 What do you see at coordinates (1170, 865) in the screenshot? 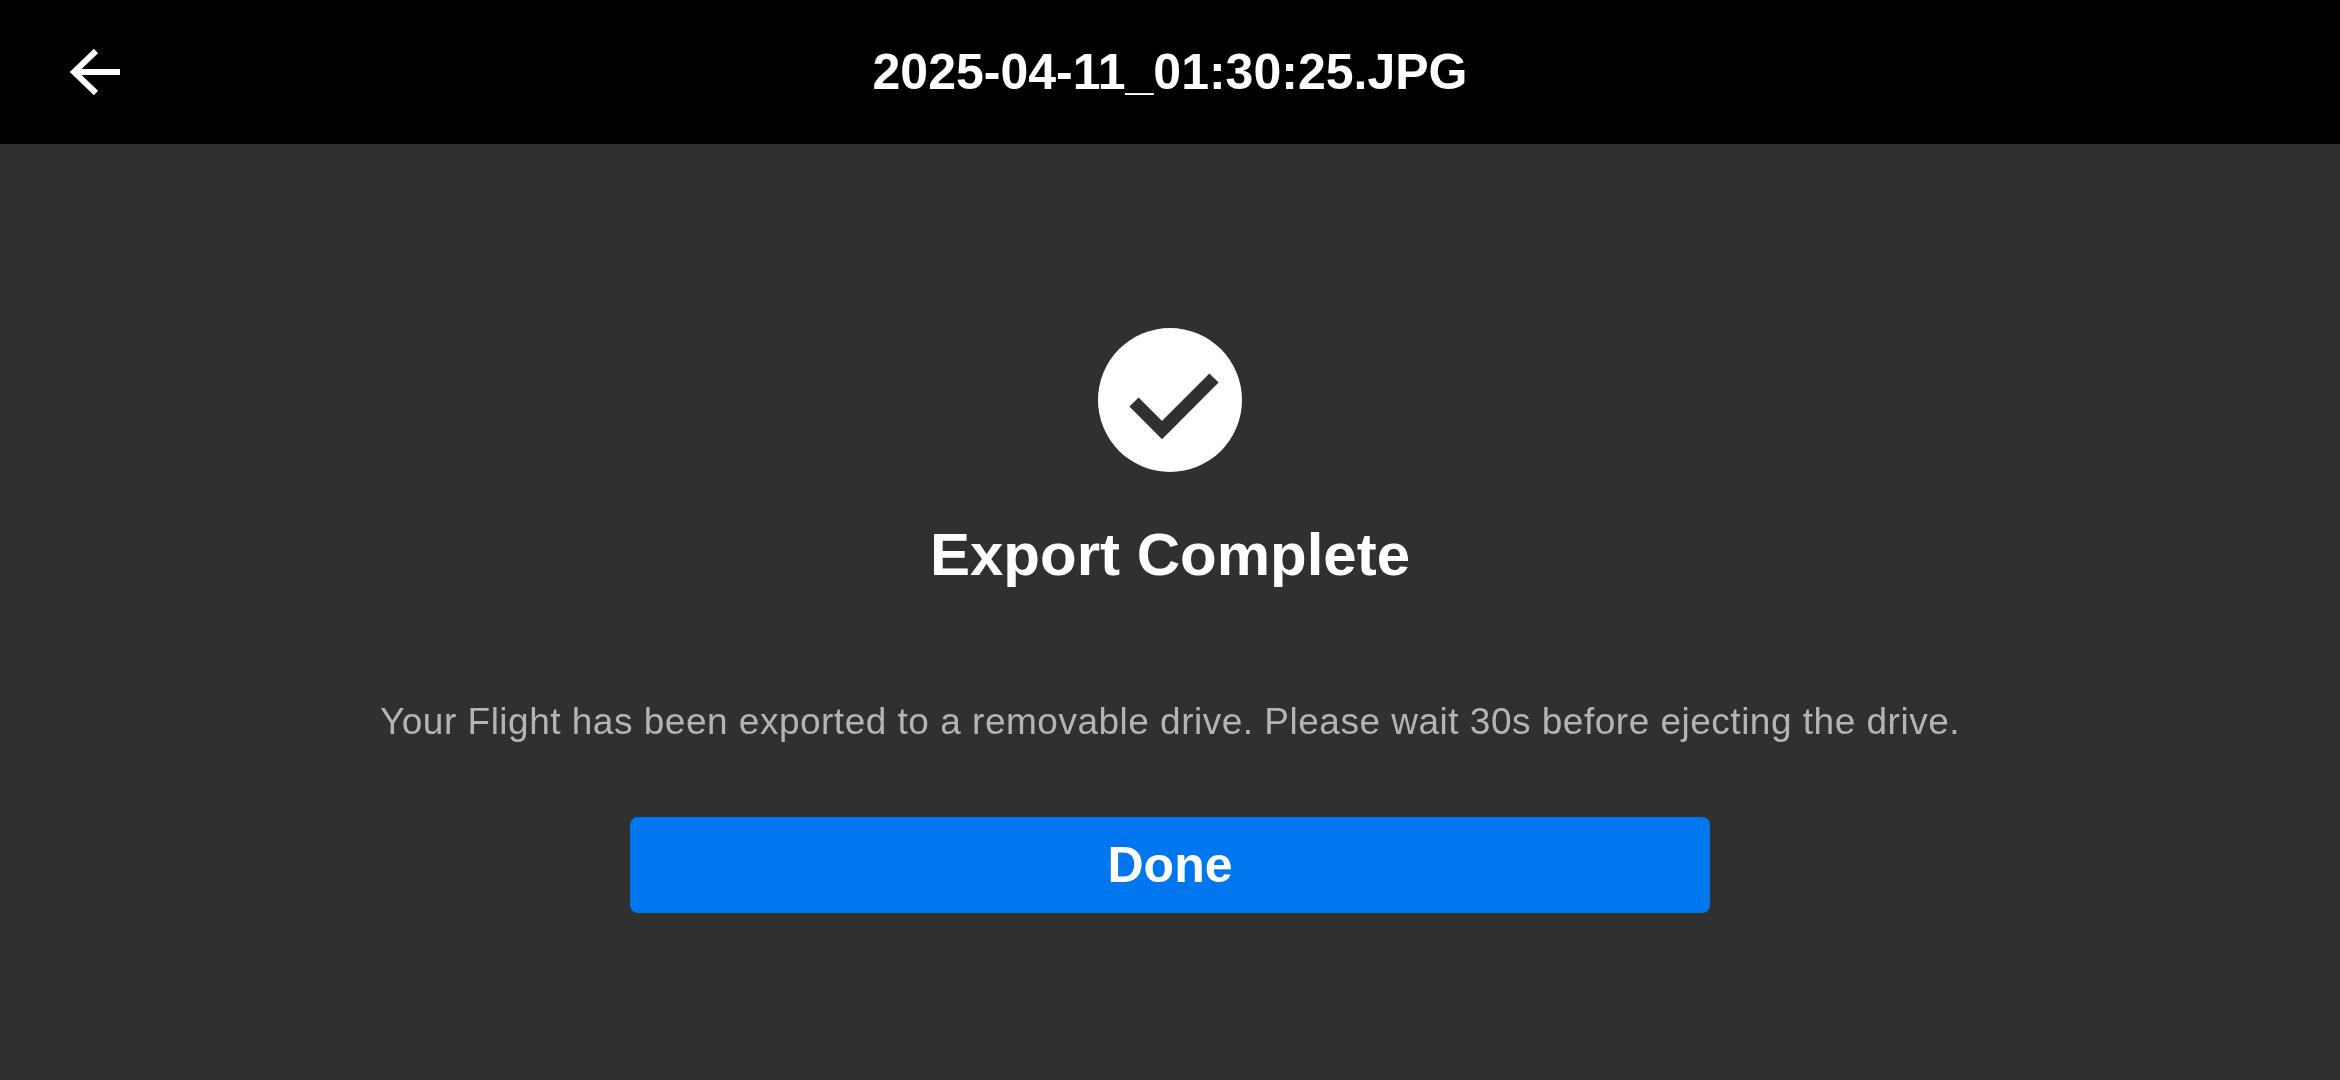
I see `done-button: Done` at bounding box center [1170, 865].